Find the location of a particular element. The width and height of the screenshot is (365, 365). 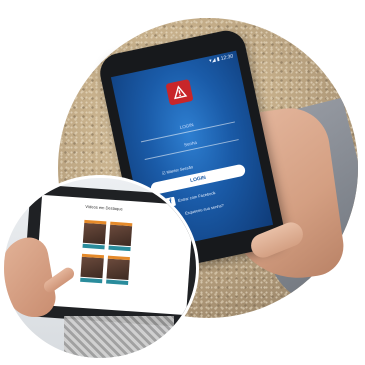

remember-session-checkbox: ☑ Manter Sessão is located at coordinates (177, 169).